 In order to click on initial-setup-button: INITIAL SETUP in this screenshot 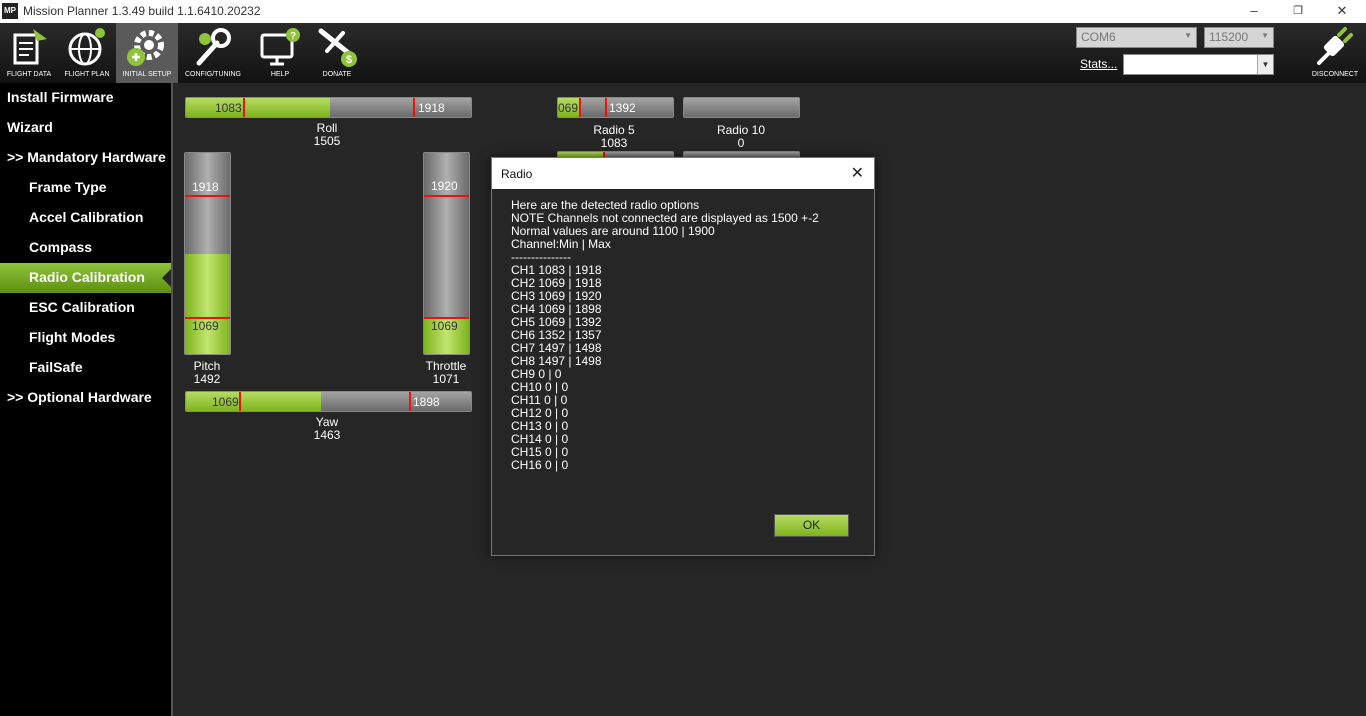, I will do `click(147, 53)`.